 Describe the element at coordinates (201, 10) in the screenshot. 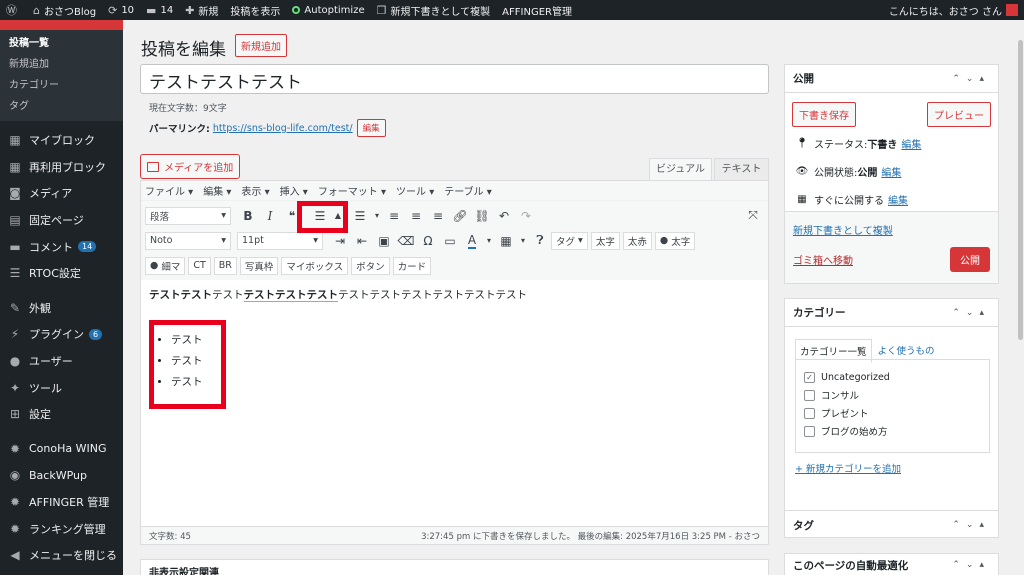

I see `new-content-link: ✚ 新規` at that location.